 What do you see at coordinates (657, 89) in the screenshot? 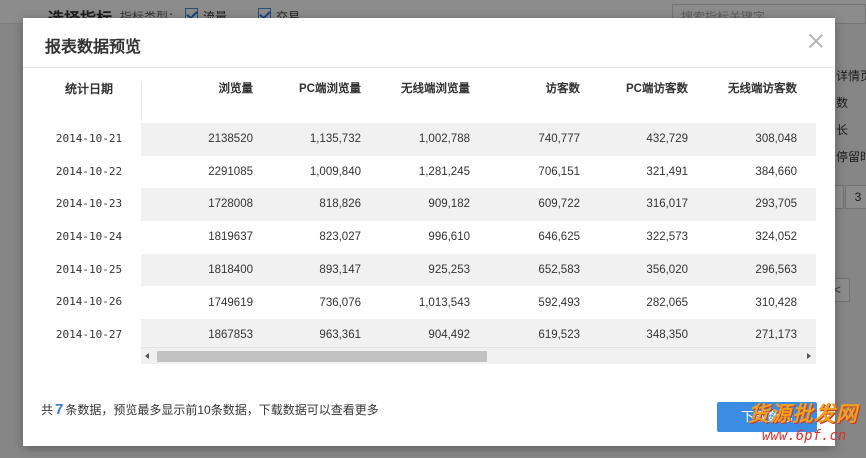
I see `column-header-pc-visitors: PC端访客数` at bounding box center [657, 89].